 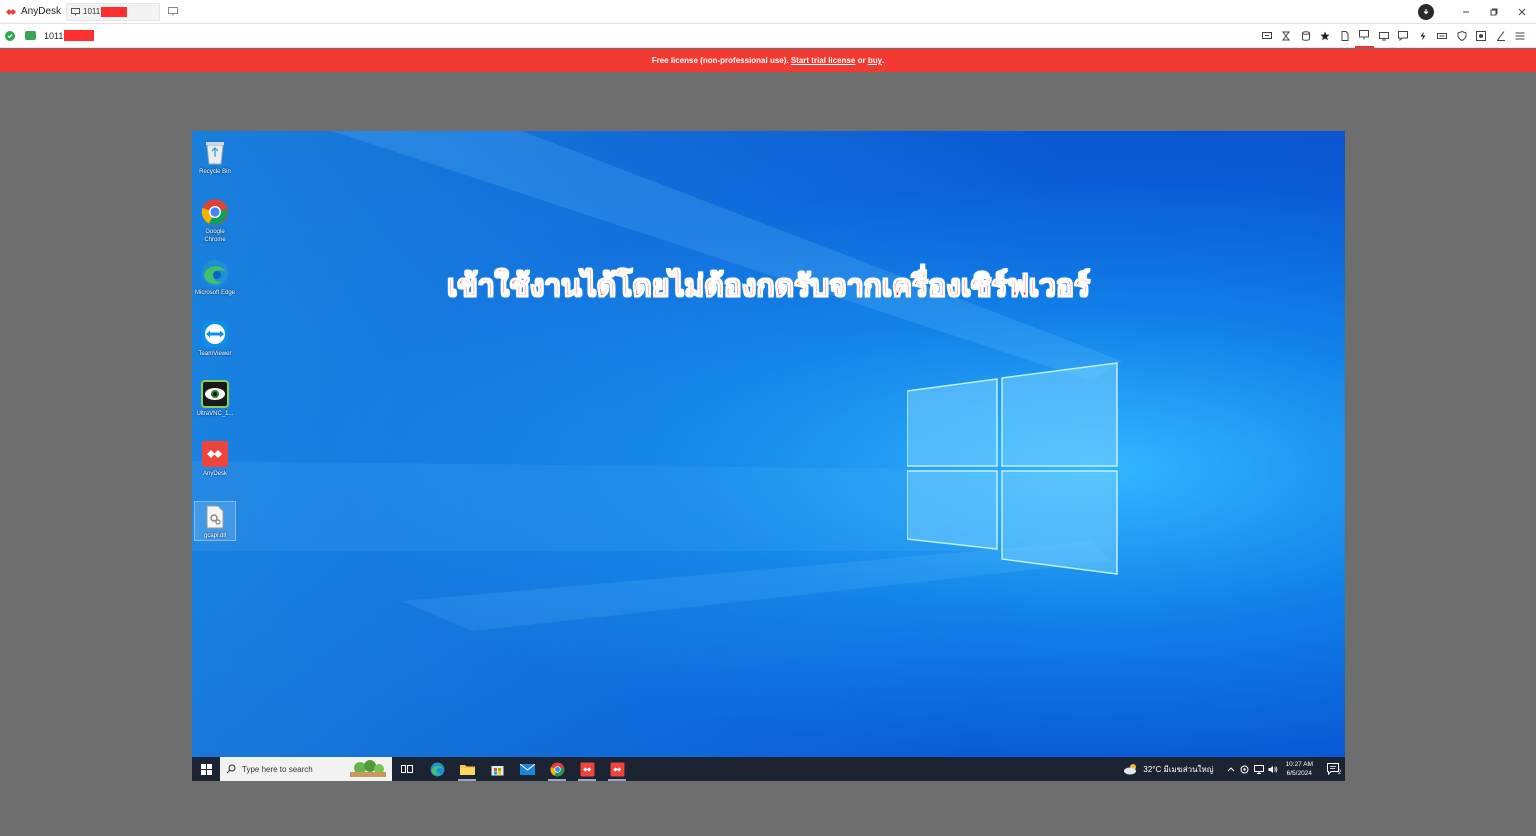 What do you see at coordinates (644, 36) in the screenshot?
I see `address-input: 1011` at bounding box center [644, 36].